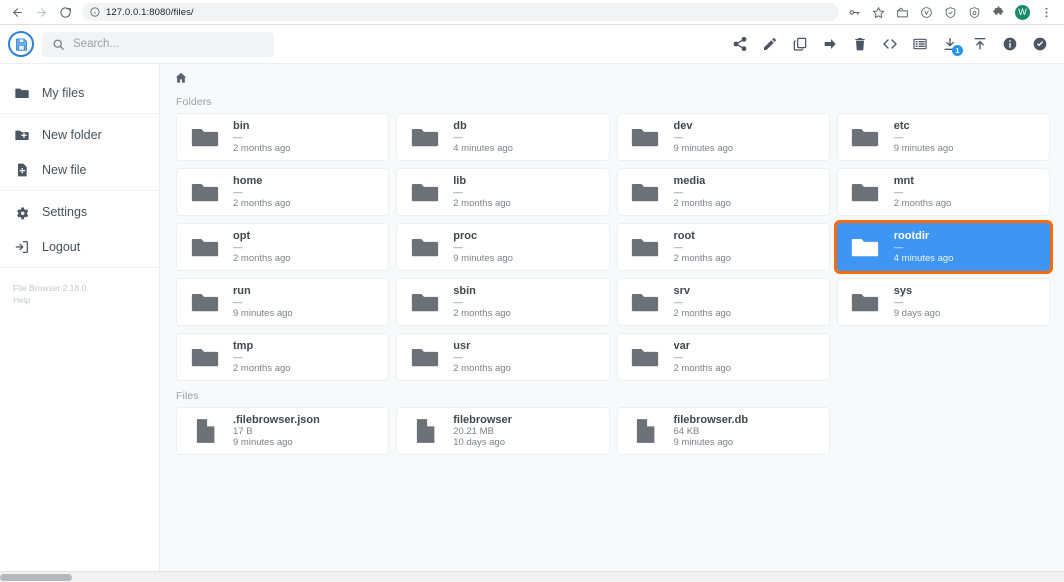  What do you see at coordinates (1039, 44) in the screenshot?
I see `select-multiple-check-icon` at bounding box center [1039, 44].